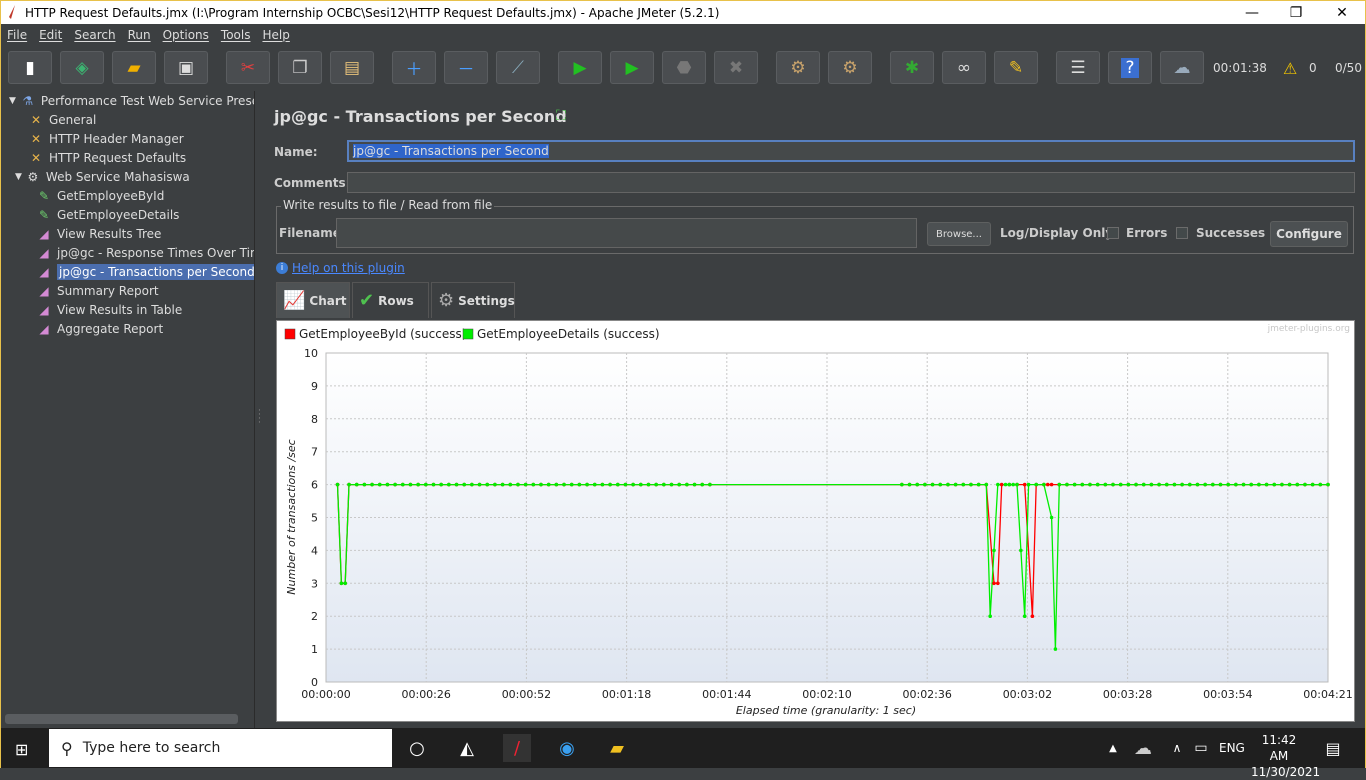  Describe the element at coordinates (275, 35) in the screenshot. I see `menu-help: Help` at that location.